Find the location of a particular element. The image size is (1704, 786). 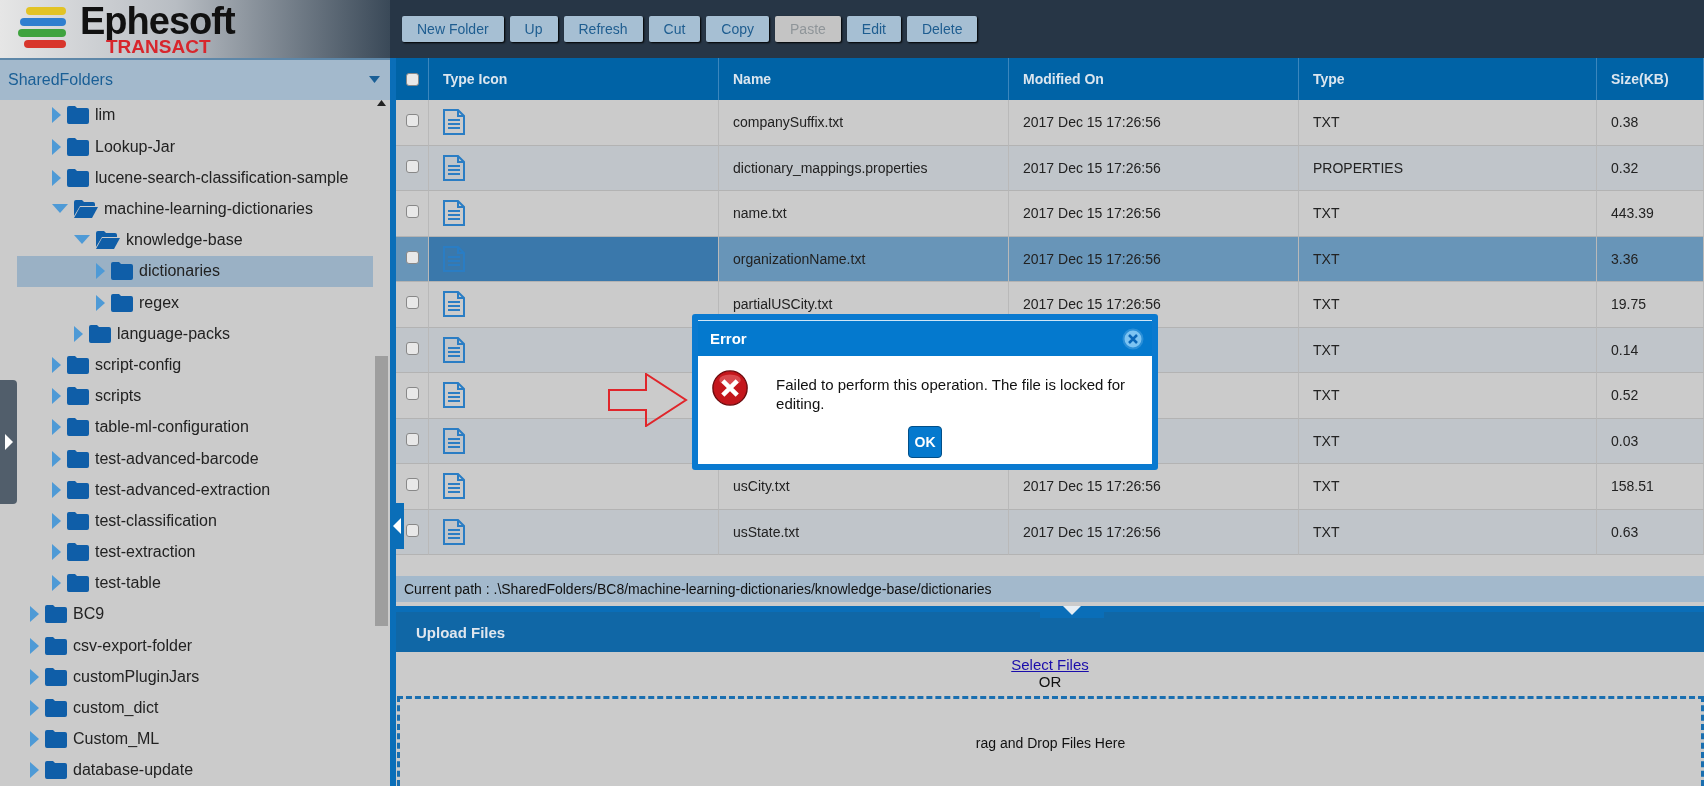

column-header: Type Icon is located at coordinates (574, 79).